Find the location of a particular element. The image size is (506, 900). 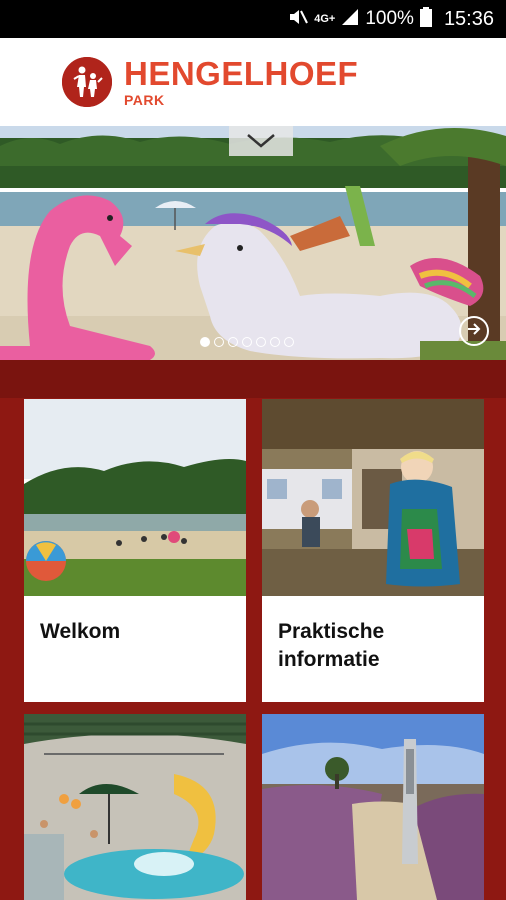

carousel-indicators is located at coordinates (247, 342).